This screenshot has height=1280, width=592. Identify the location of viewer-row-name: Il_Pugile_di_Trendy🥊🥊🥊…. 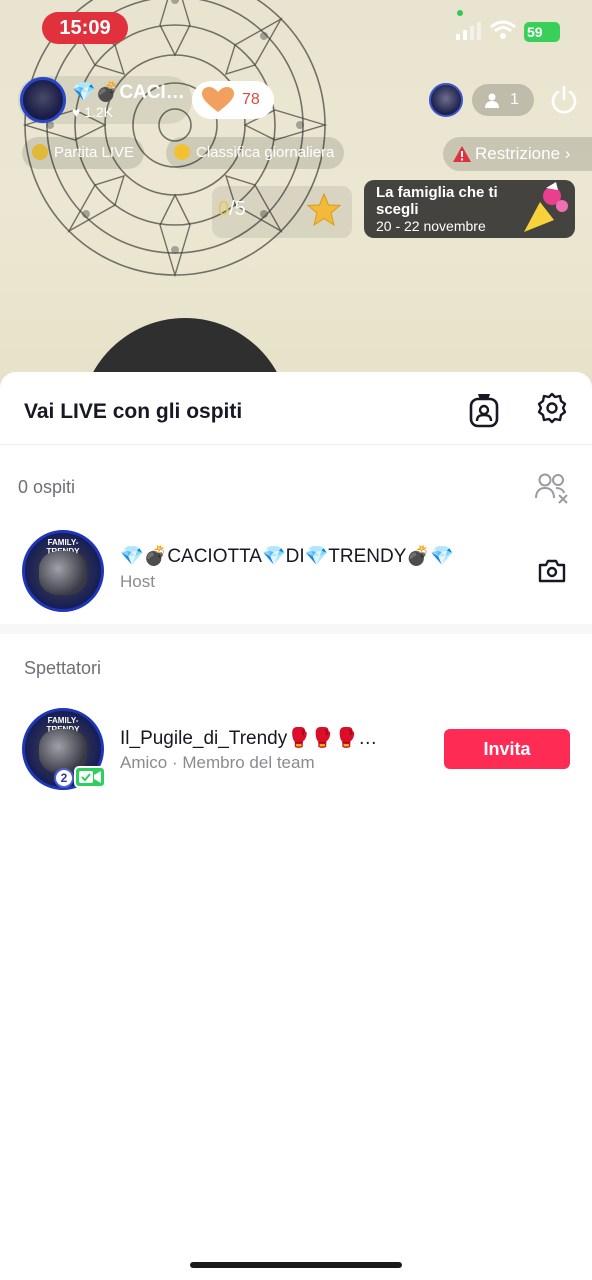
(249, 738).